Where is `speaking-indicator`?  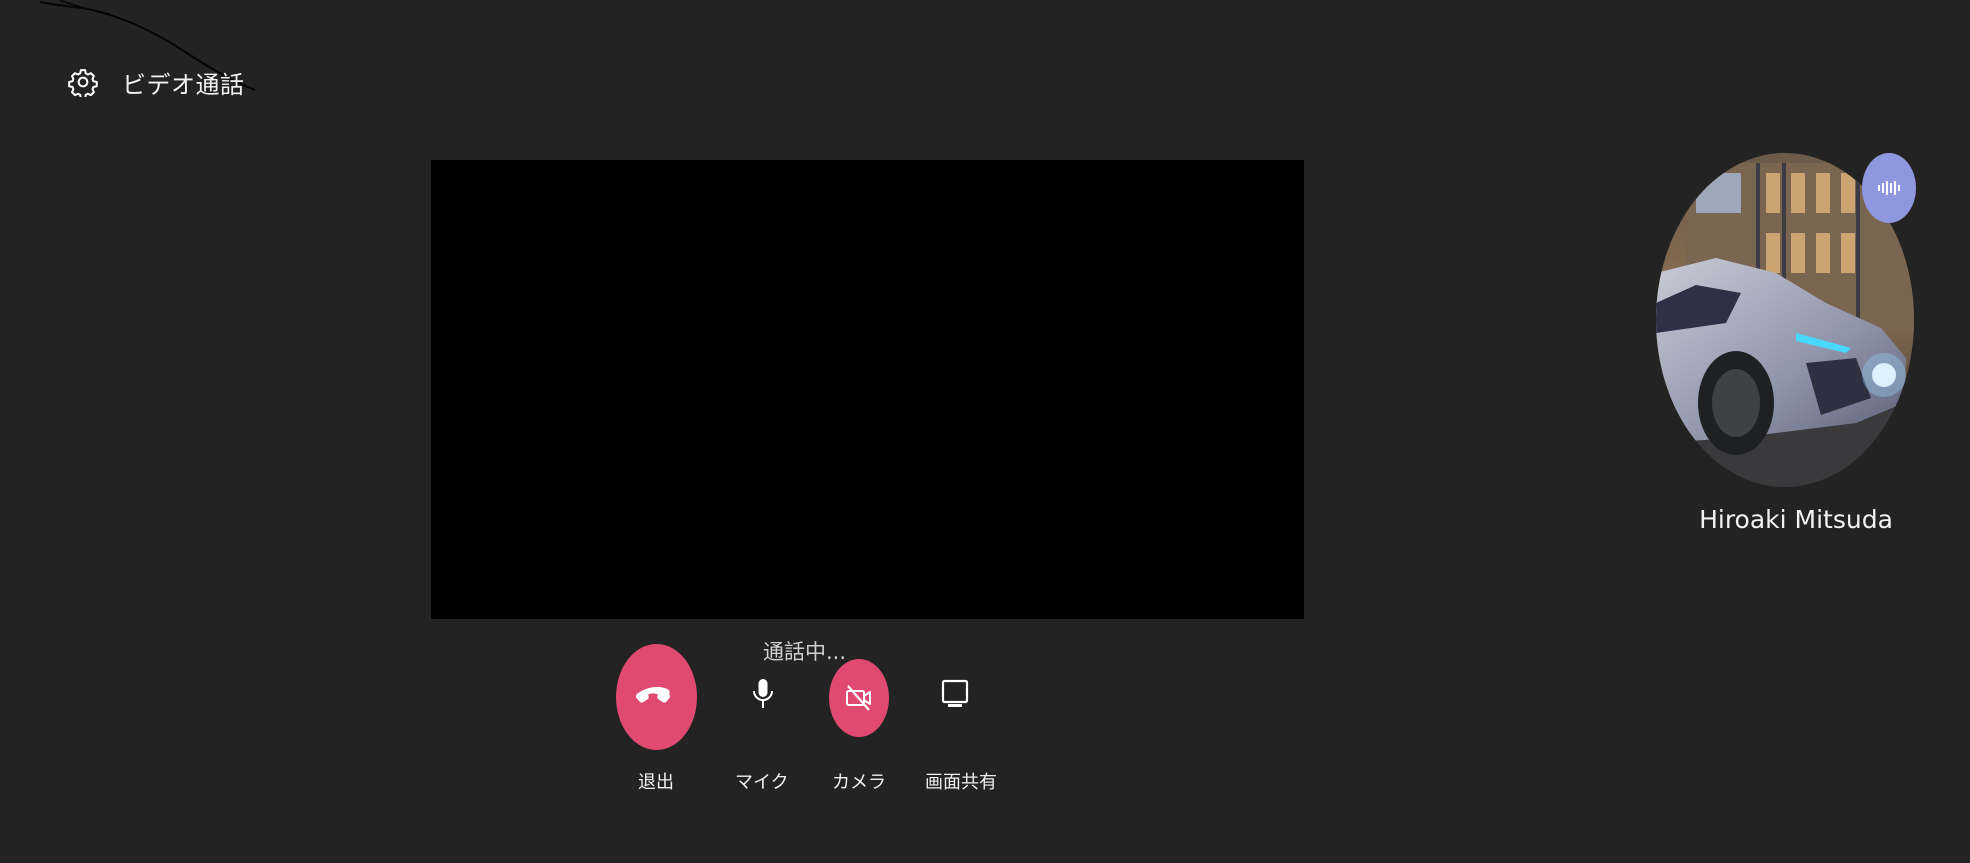
speaking-indicator is located at coordinates (1889, 188).